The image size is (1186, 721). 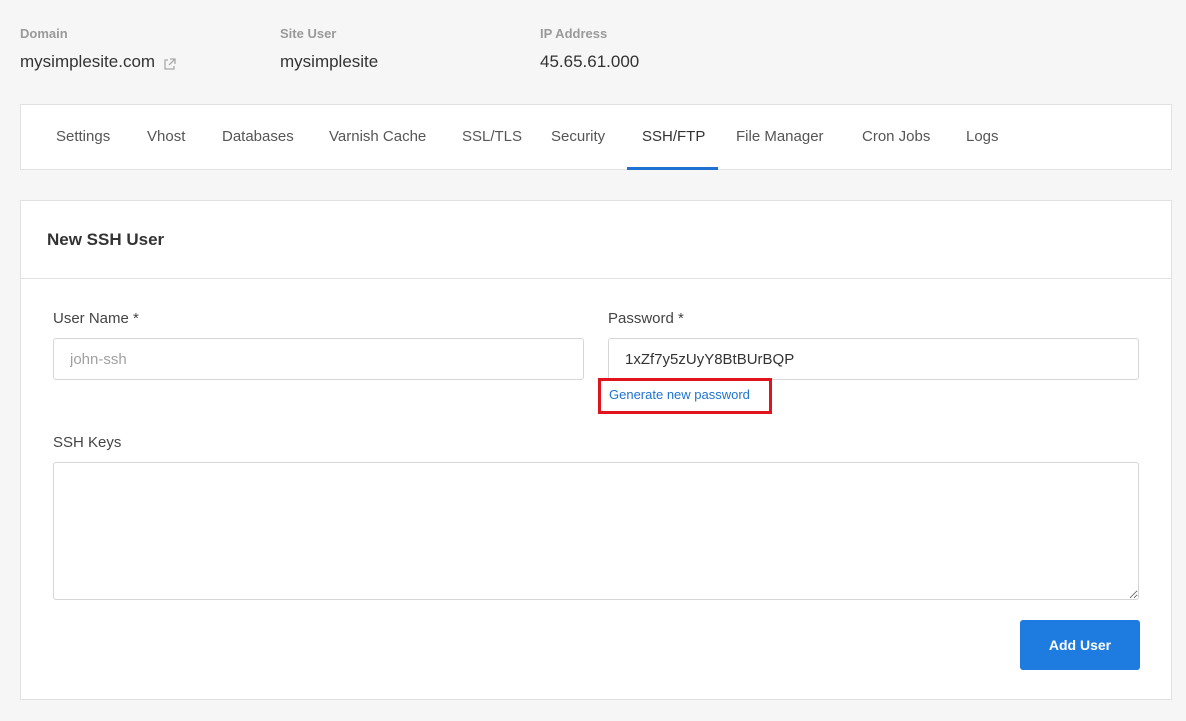 What do you see at coordinates (377, 137) in the screenshot?
I see `tab-varnish-cache: Varnish Cache` at bounding box center [377, 137].